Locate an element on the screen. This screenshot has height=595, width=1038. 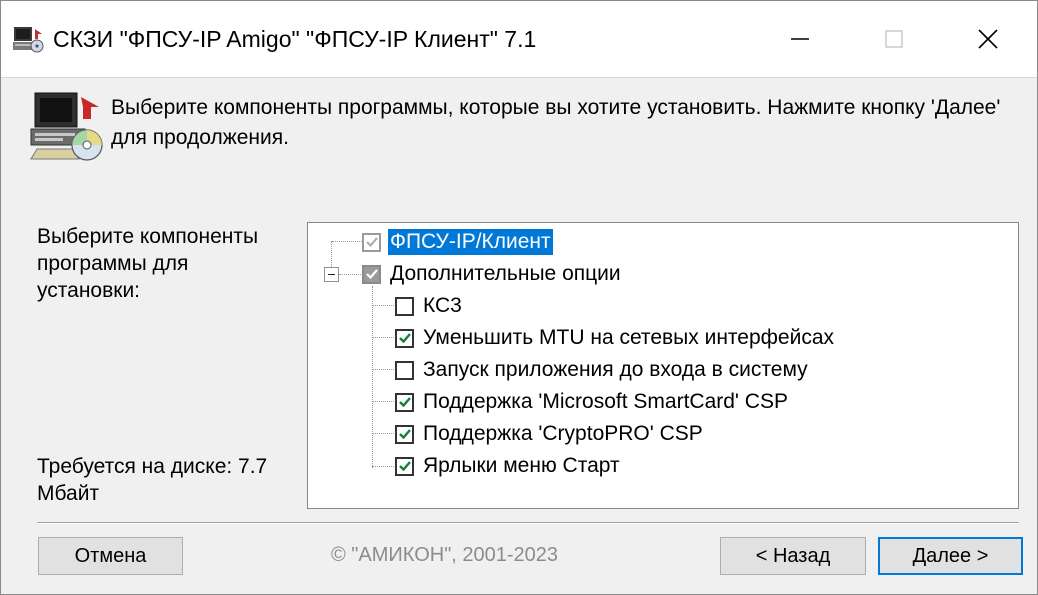
tree-item-fpsu-client: ФПСУ-IP/Клиент is located at coordinates (457, 242).